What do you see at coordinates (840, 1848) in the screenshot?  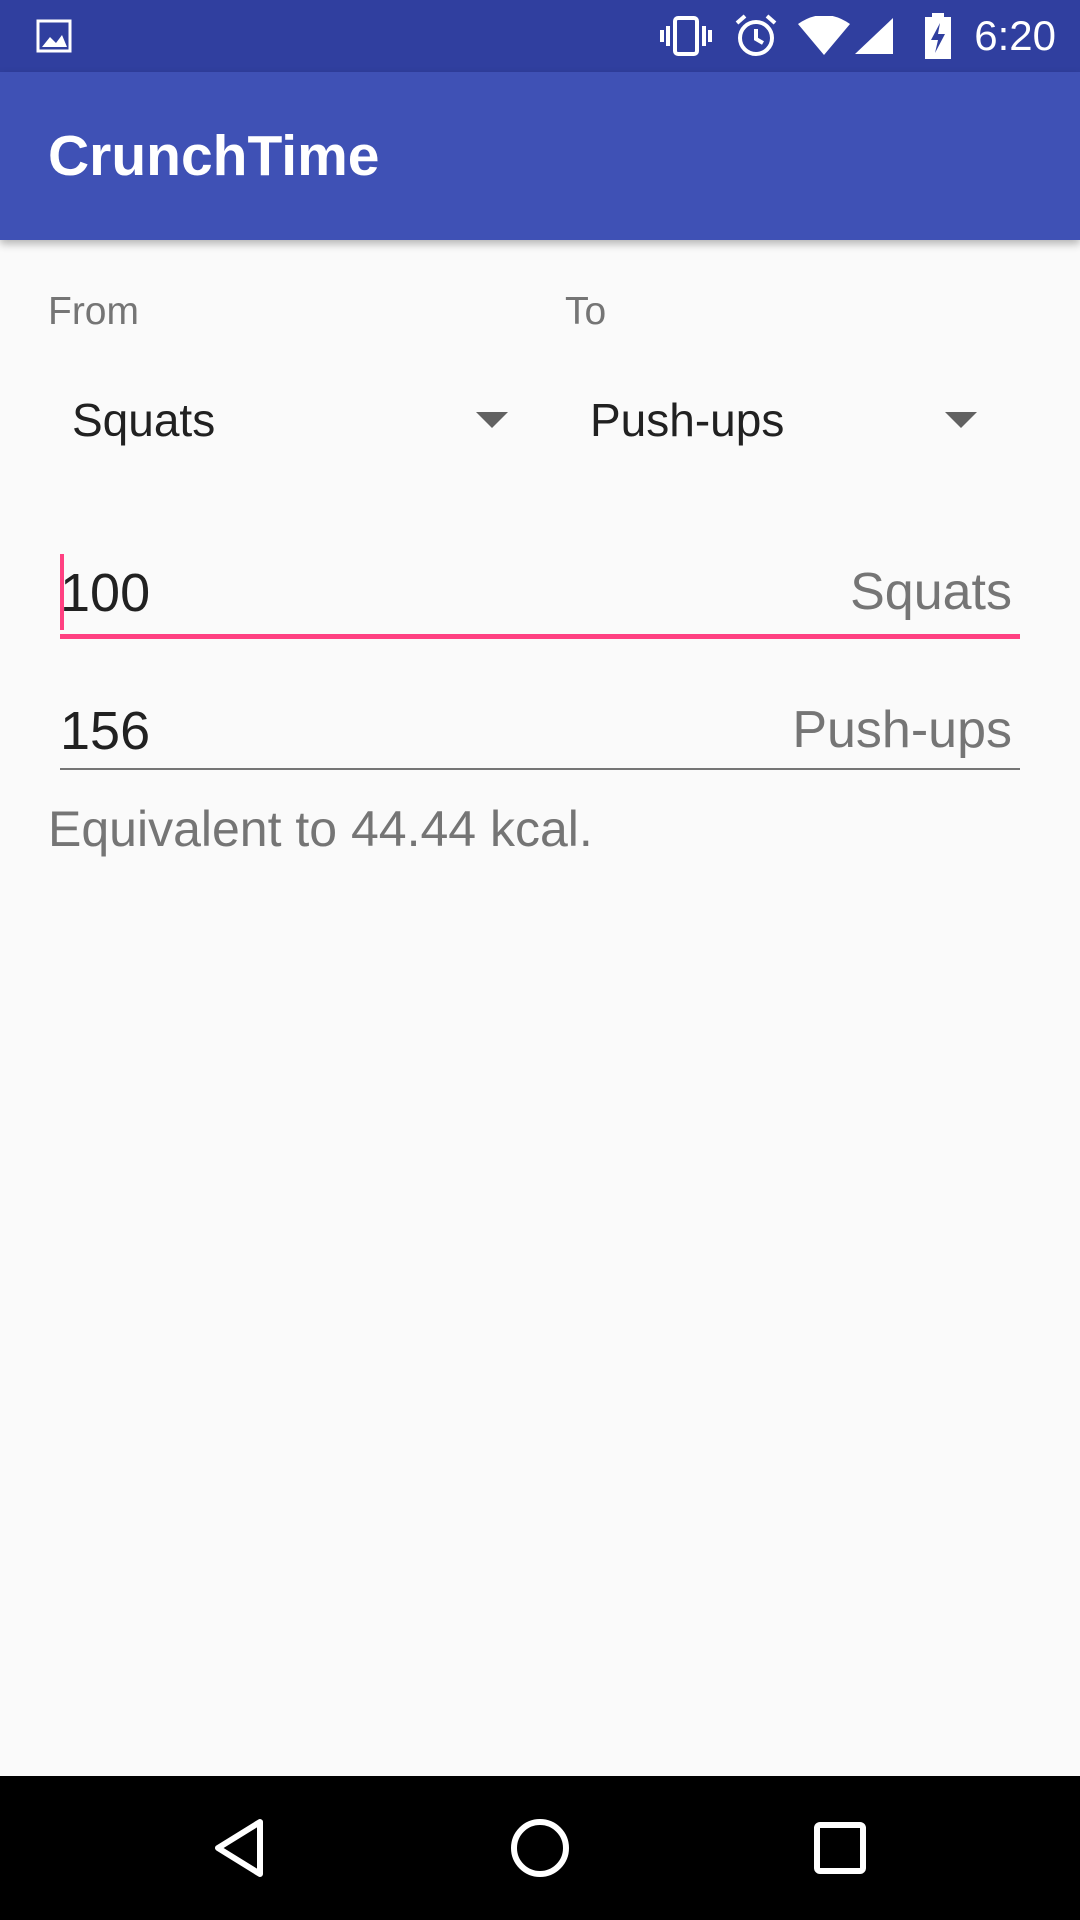 I see `recents-icon` at bounding box center [840, 1848].